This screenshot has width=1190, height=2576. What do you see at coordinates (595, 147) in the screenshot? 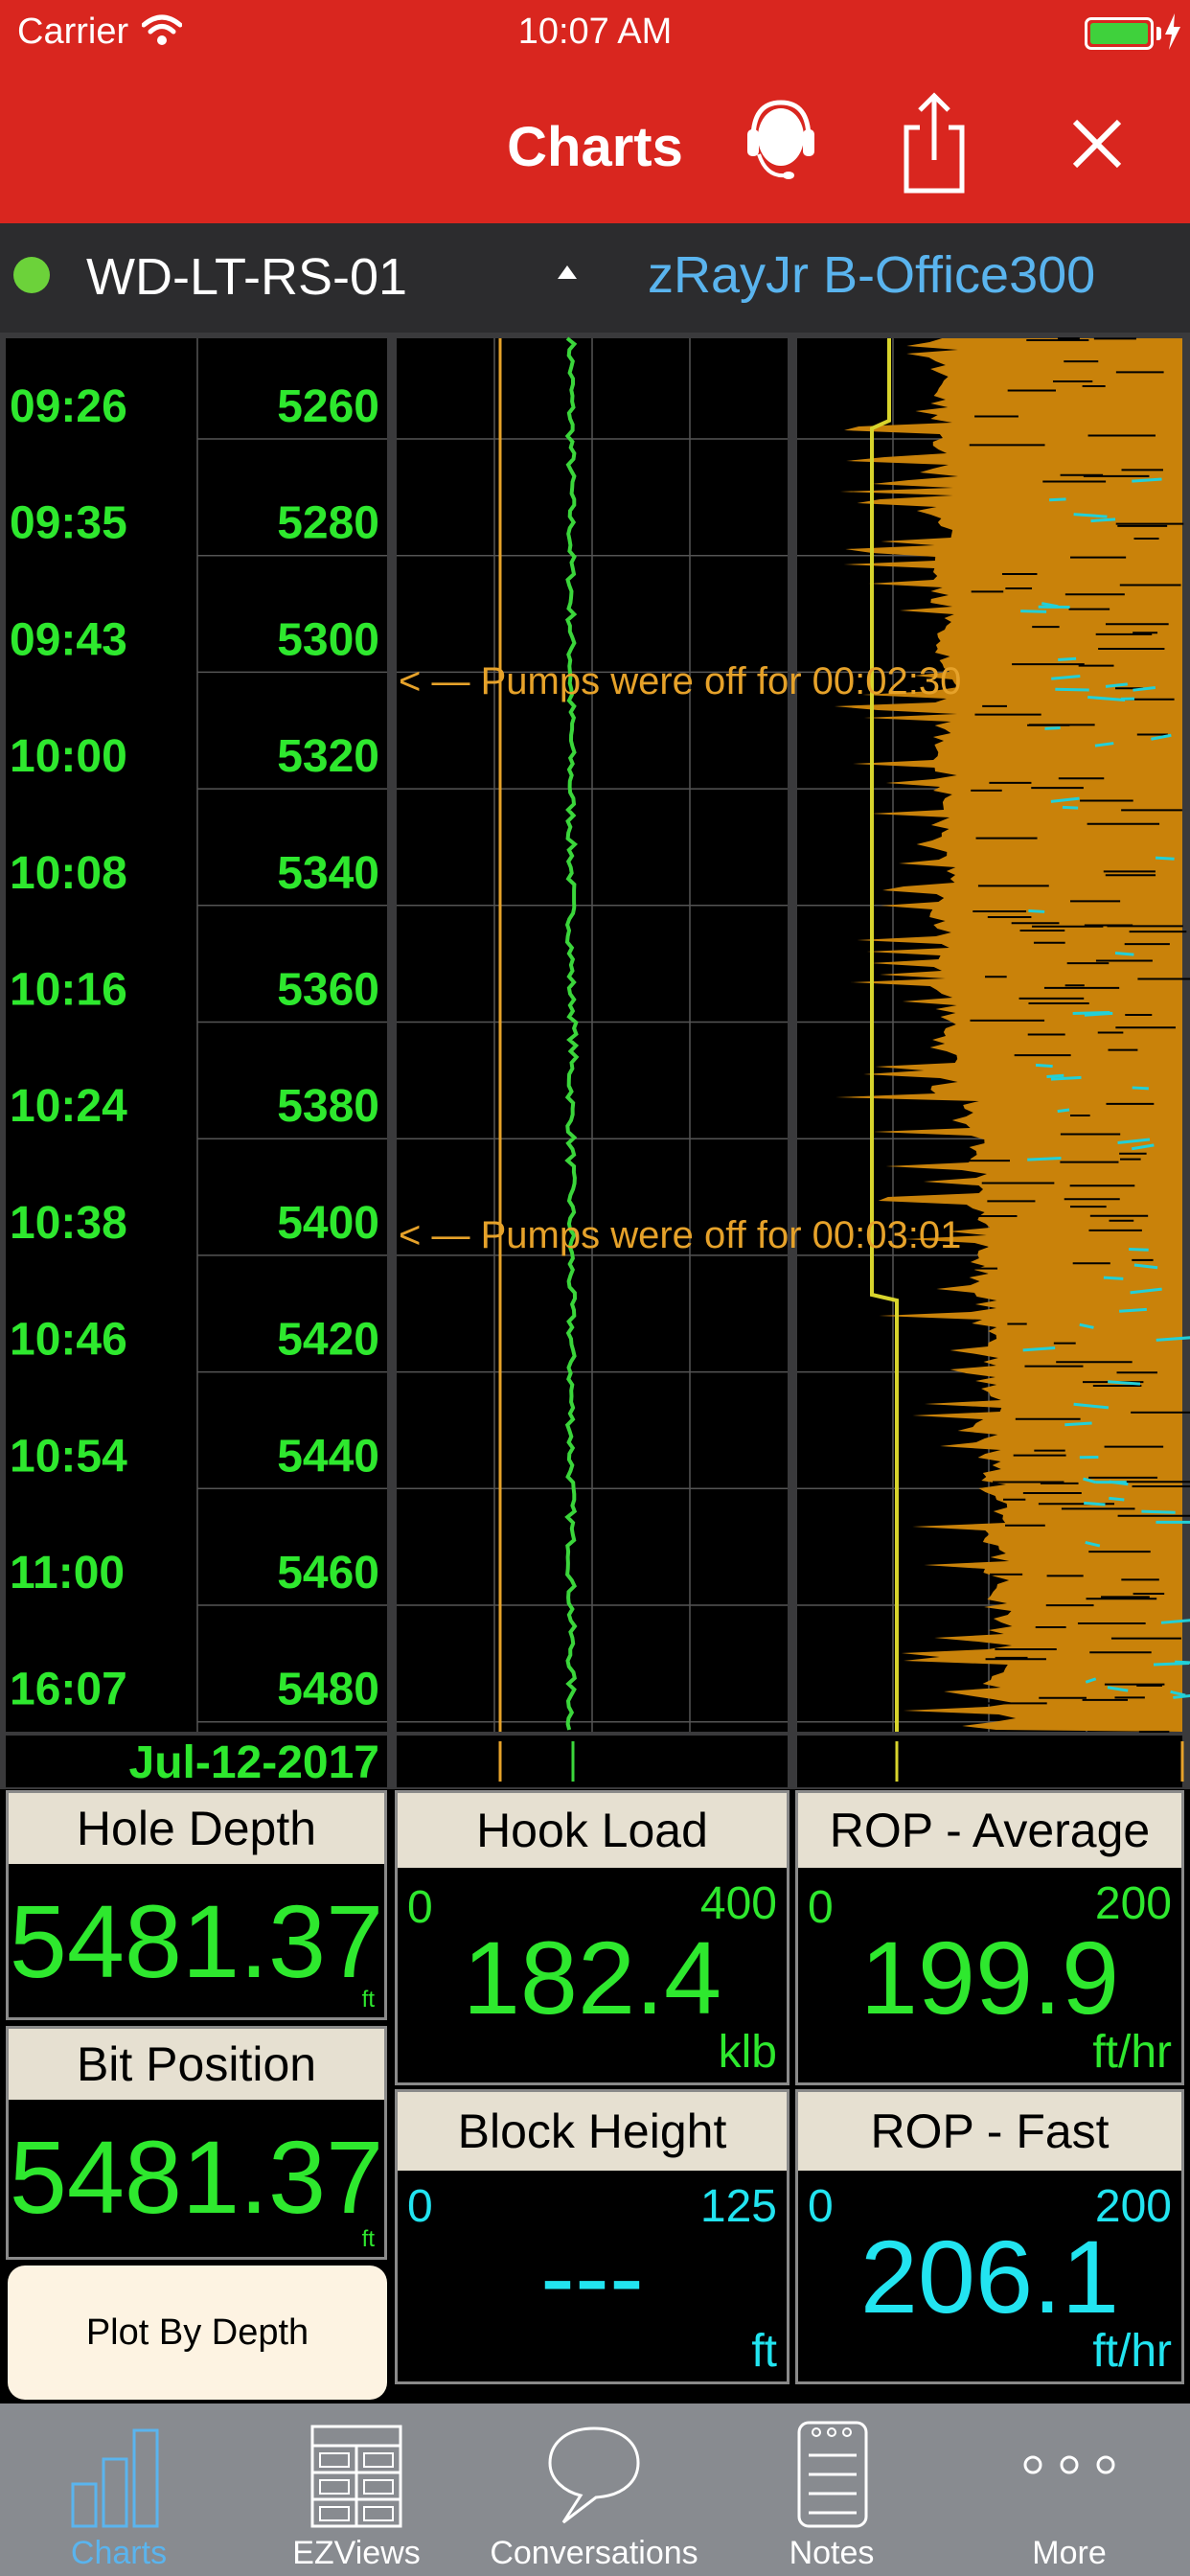
I see `page-title: Charts` at bounding box center [595, 147].